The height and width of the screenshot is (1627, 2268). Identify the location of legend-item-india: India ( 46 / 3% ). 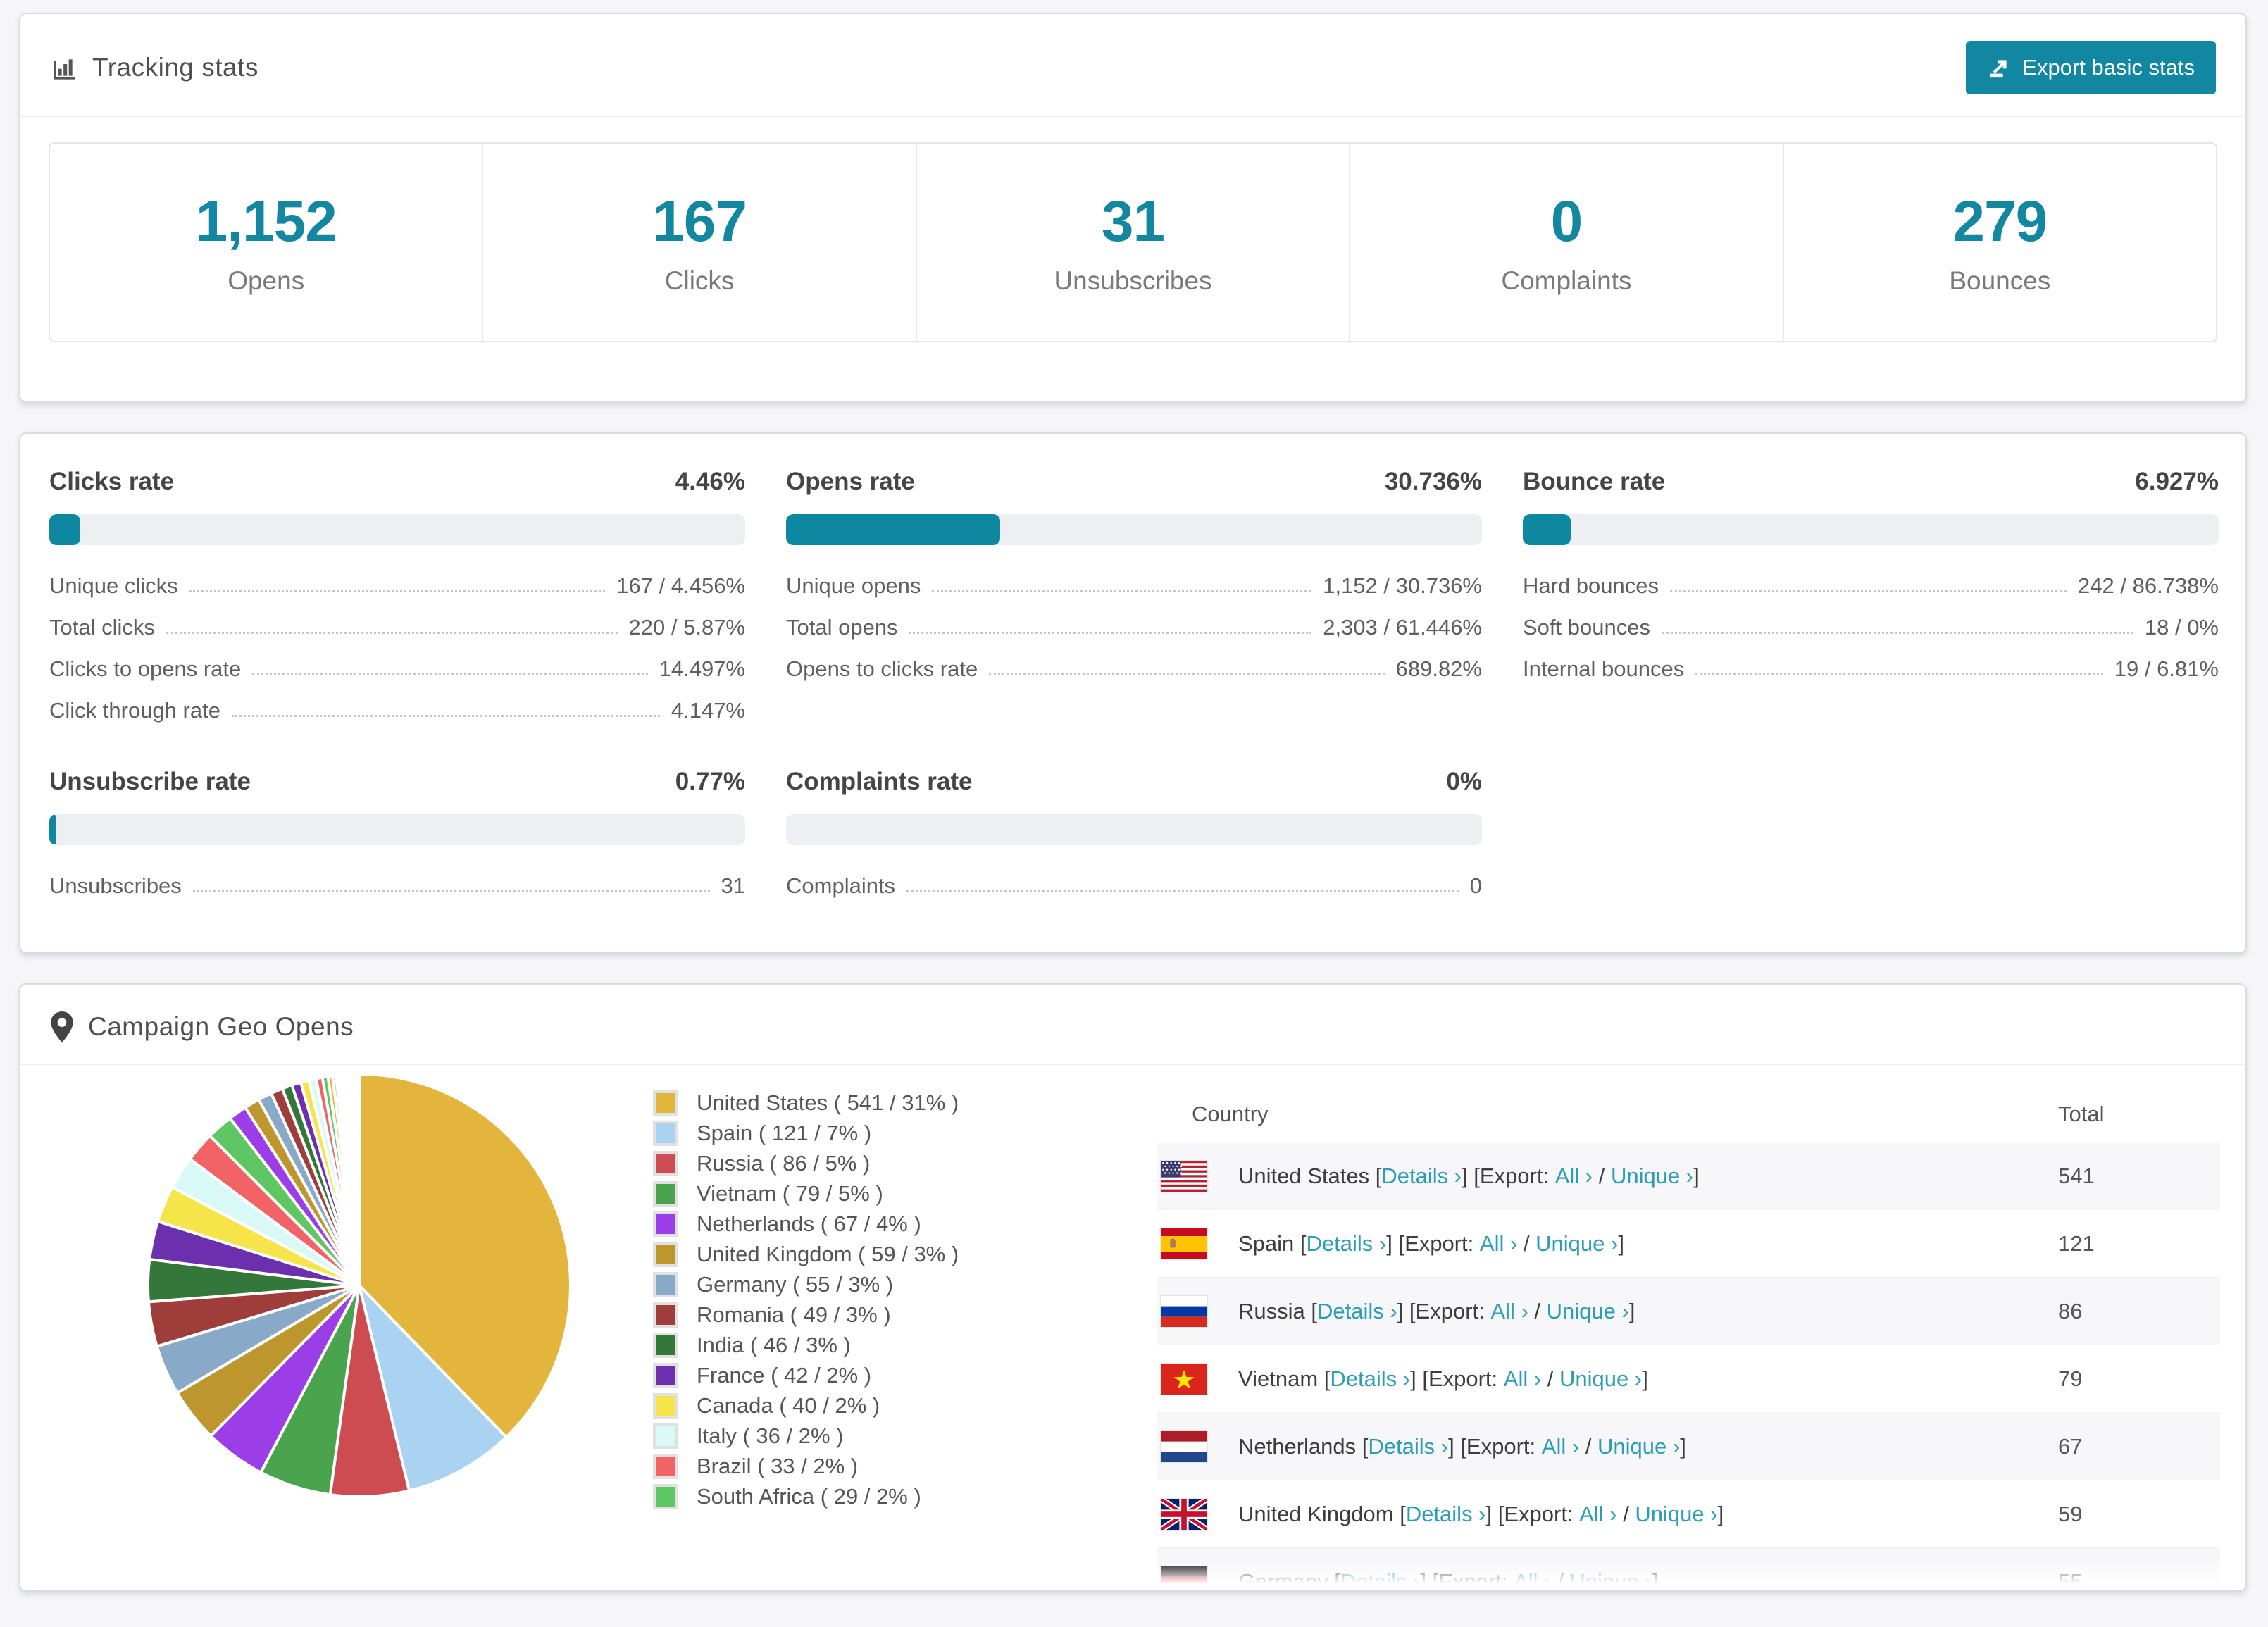
(818, 1345).